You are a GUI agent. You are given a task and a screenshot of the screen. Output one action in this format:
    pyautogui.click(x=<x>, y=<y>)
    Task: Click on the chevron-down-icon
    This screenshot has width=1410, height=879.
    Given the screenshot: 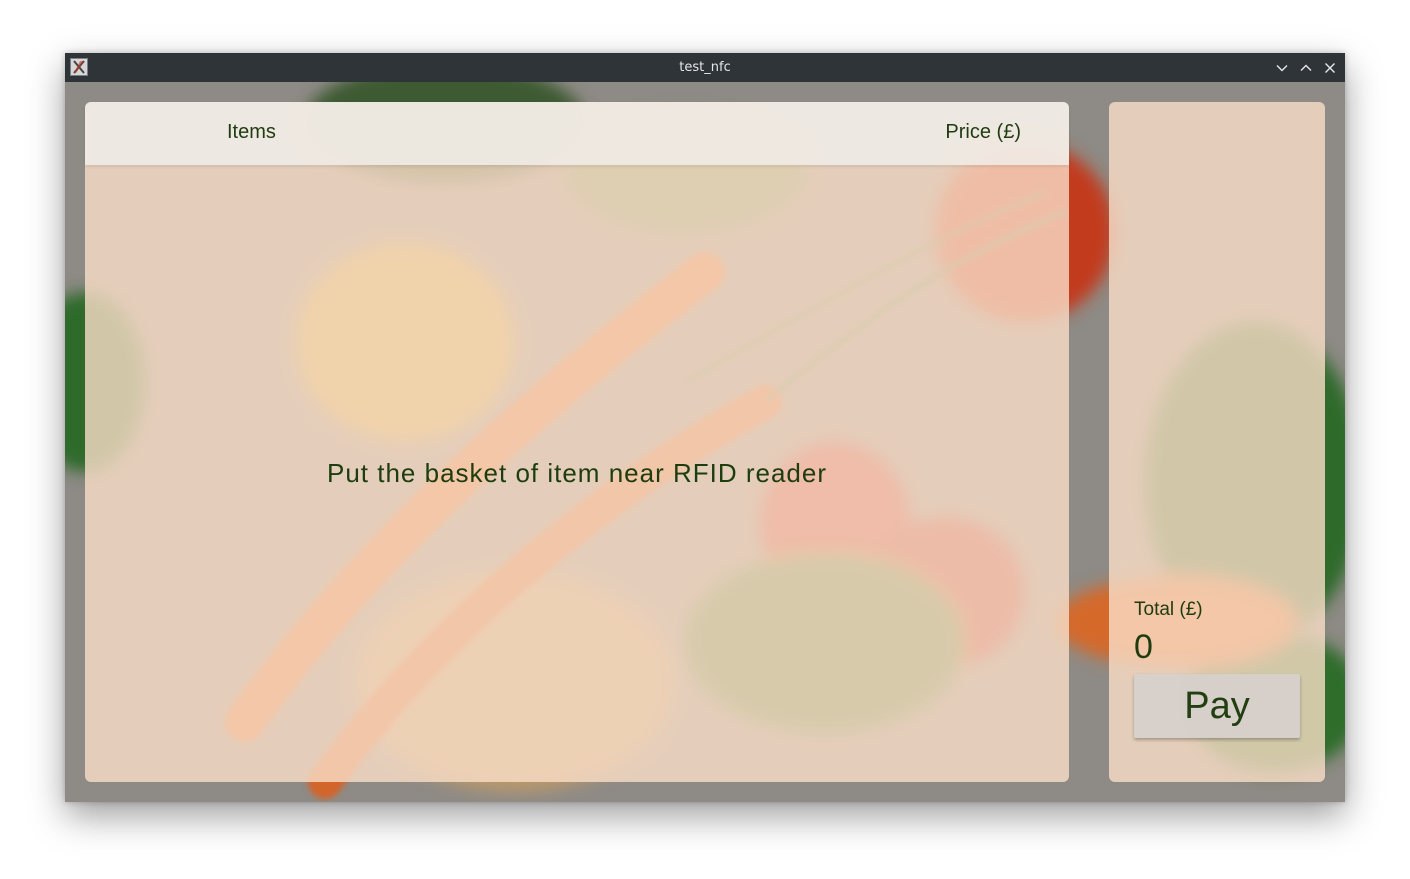 What is the action you would take?
    pyautogui.click(x=1282, y=68)
    